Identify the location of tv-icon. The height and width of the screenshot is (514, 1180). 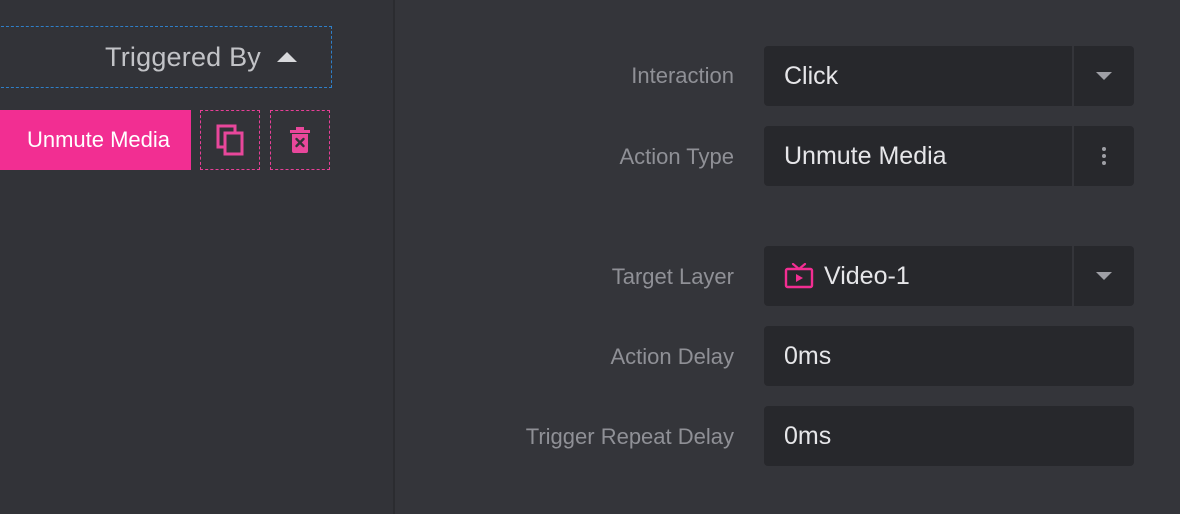
(799, 276).